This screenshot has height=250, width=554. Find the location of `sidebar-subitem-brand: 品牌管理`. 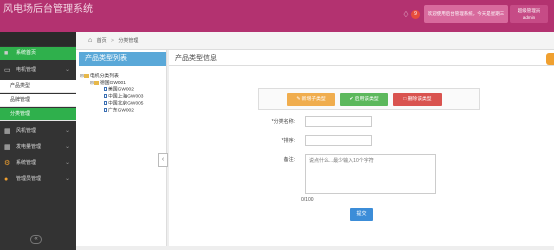

sidebar-subitem-brand: 品牌管理 is located at coordinates (38, 100).